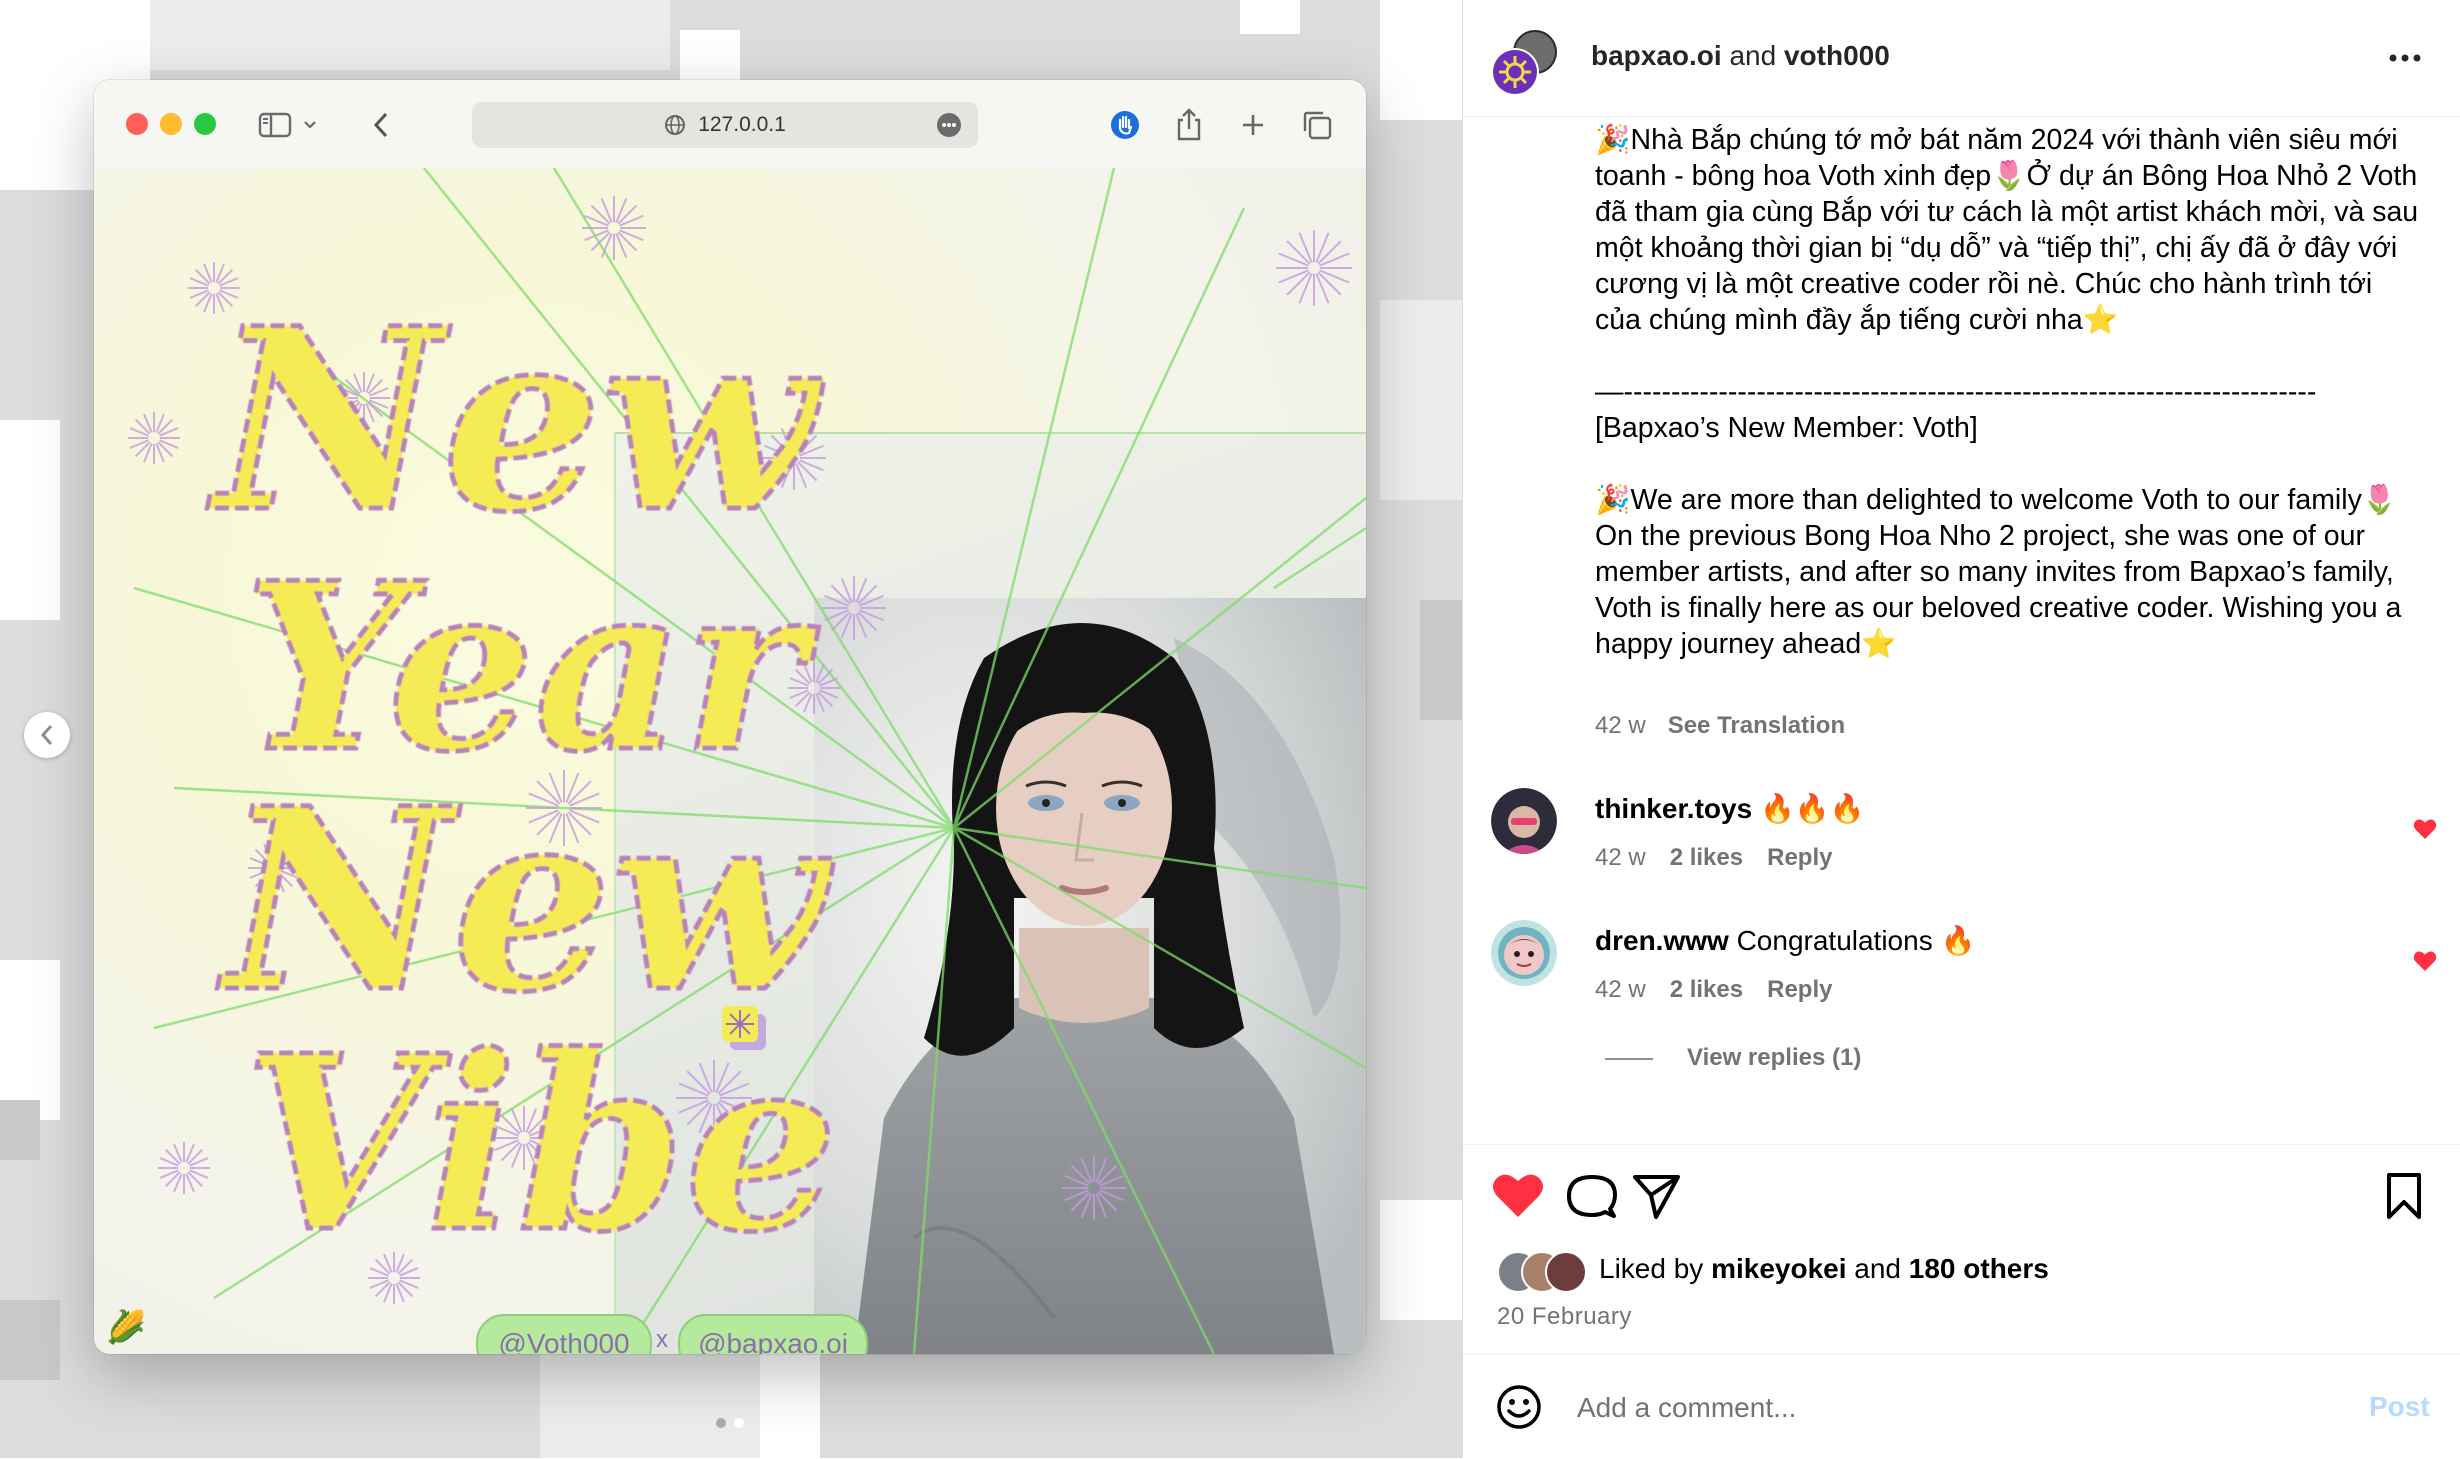  Describe the element at coordinates (1917, 1408) in the screenshot. I see `comment-input` at that location.